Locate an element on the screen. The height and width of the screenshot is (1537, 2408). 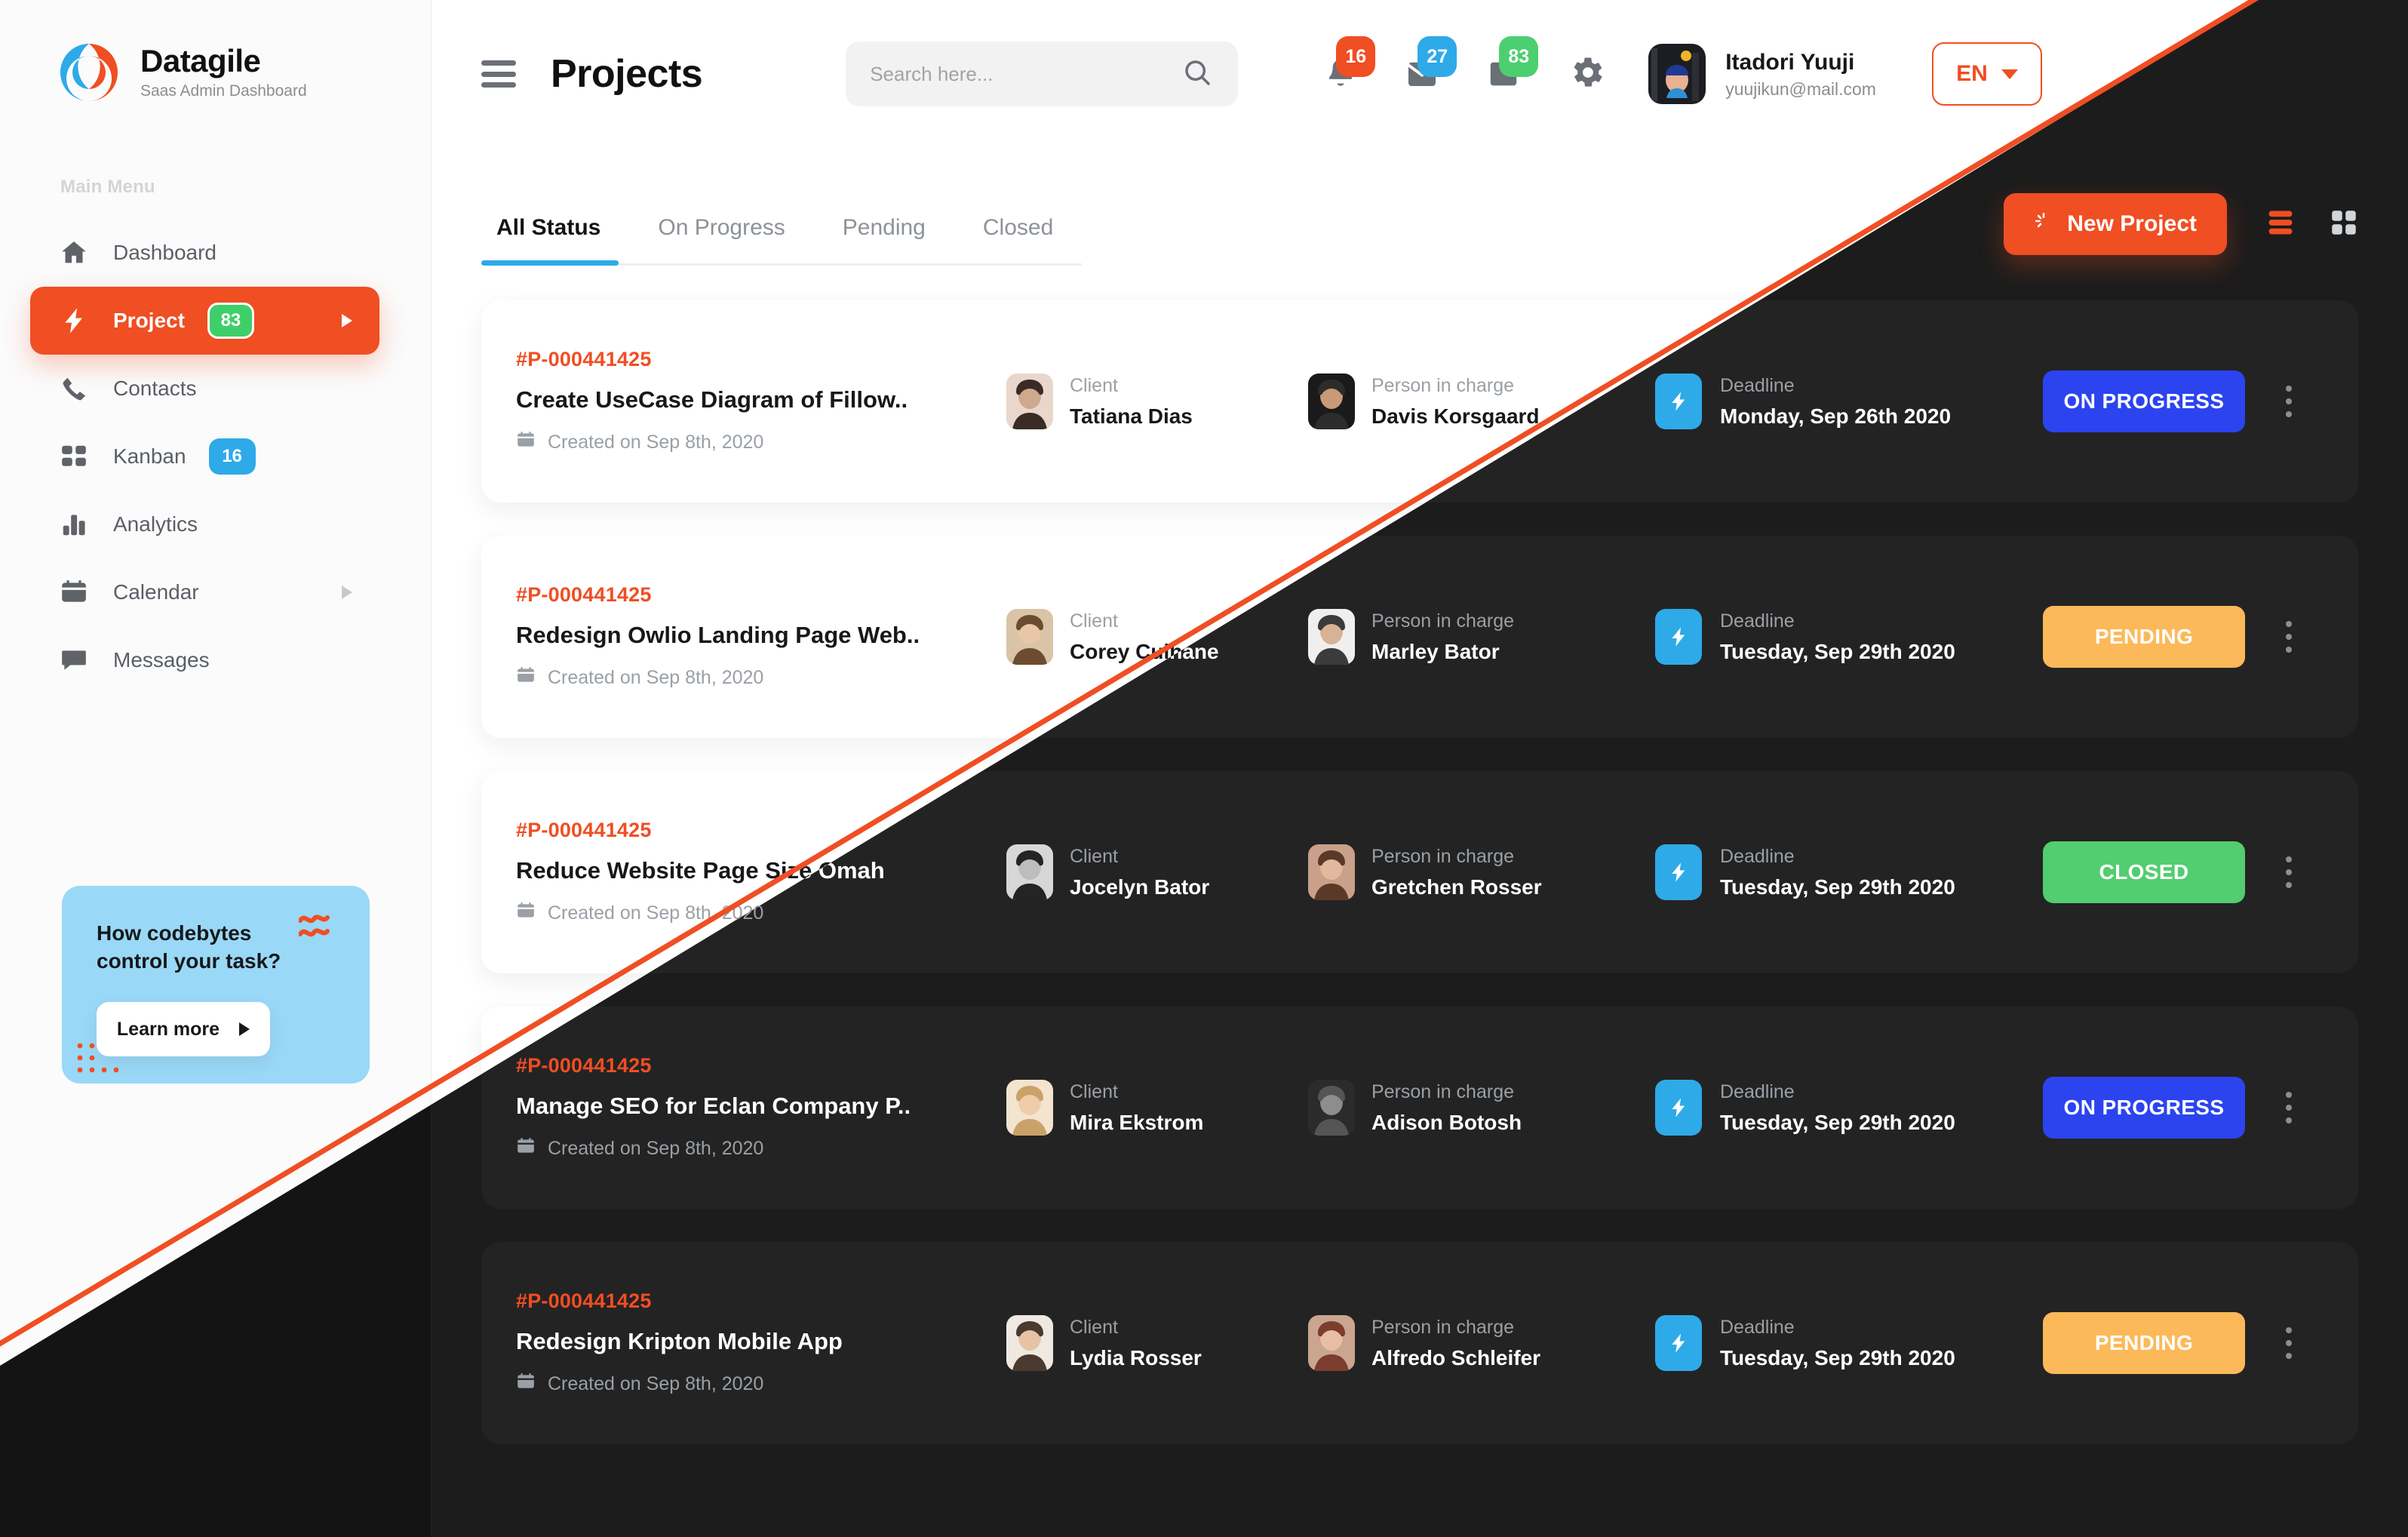
header-icon-group: 16 27 83 is located at coordinates (1430, 65).